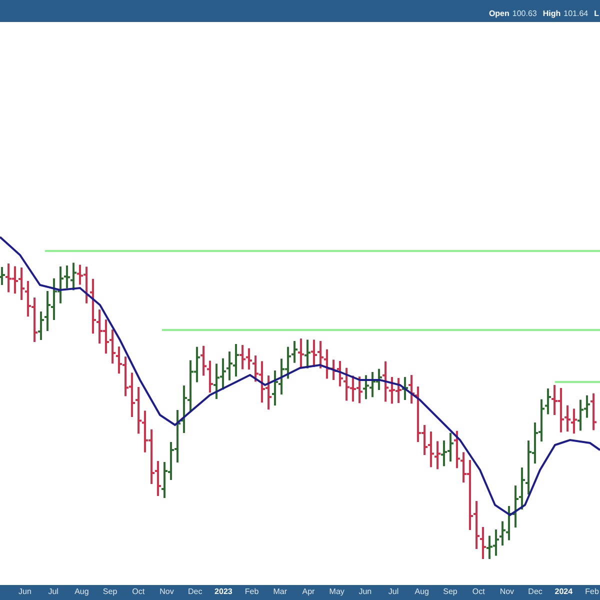 This screenshot has height=600, width=600. What do you see at coordinates (308, 591) in the screenshot?
I see `axis-label: Apr` at bounding box center [308, 591].